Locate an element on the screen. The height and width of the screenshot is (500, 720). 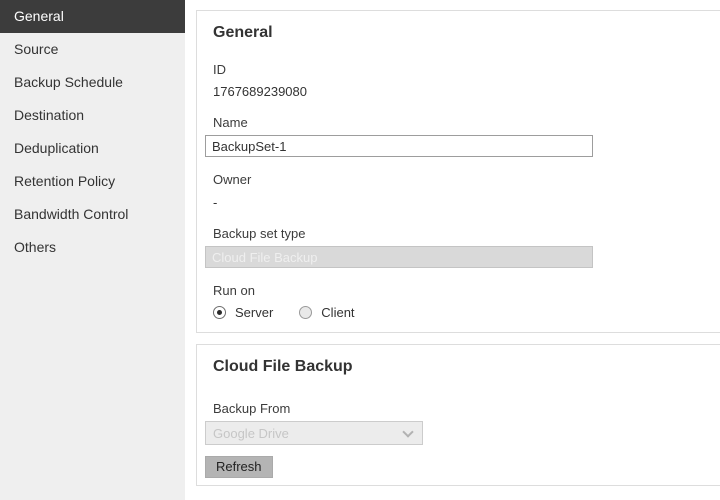
sidebar-item-general: General is located at coordinates (92, 16).